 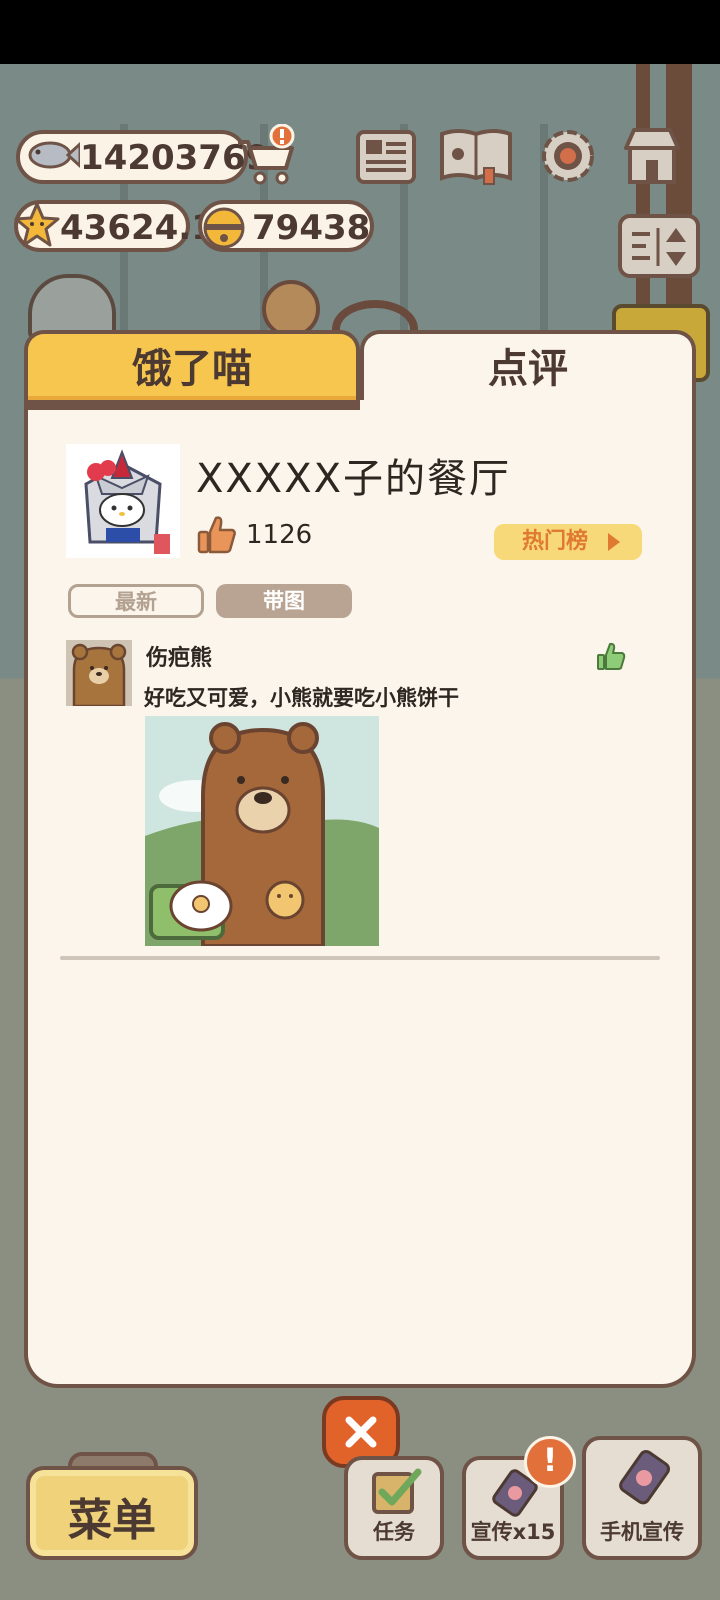 I want to click on reviewer-avatar, so click(x=99, y=673).